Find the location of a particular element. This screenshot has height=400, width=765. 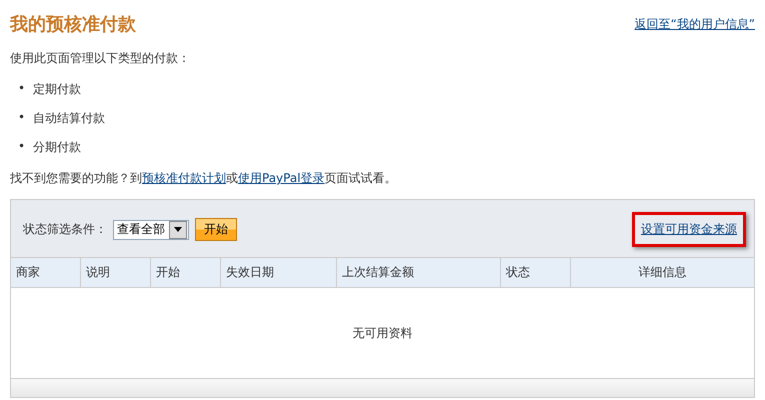

status-dropdown: 查看全部 is located at coordinates (151, 230).